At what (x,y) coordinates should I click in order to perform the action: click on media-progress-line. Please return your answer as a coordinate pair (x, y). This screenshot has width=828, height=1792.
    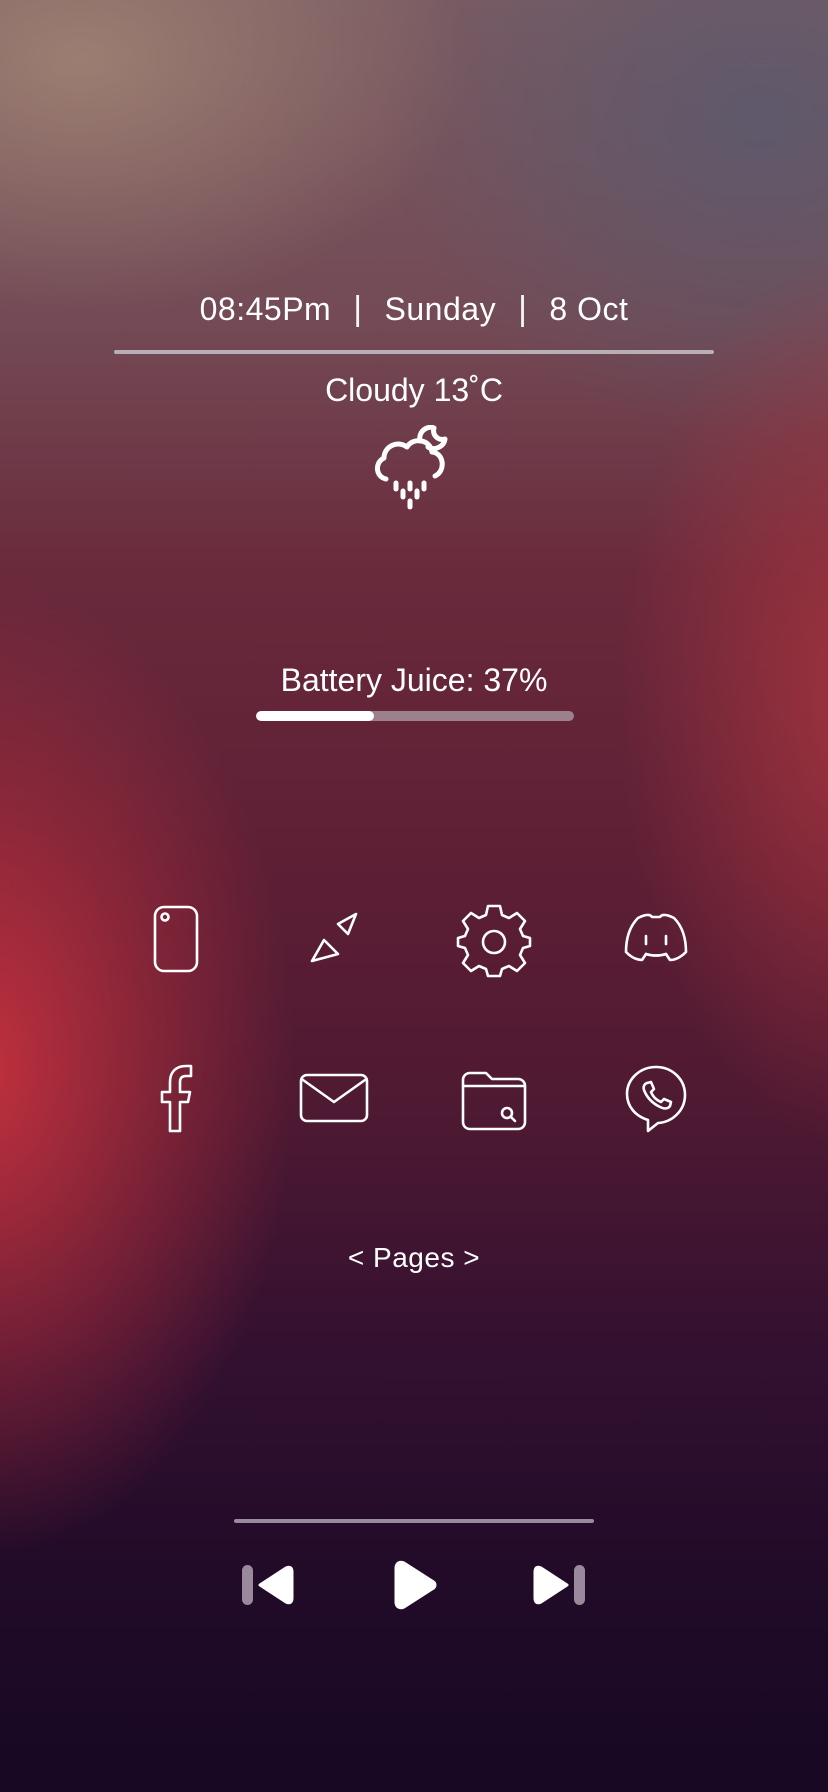
    Looking at the image, I should click on (414, 1521).